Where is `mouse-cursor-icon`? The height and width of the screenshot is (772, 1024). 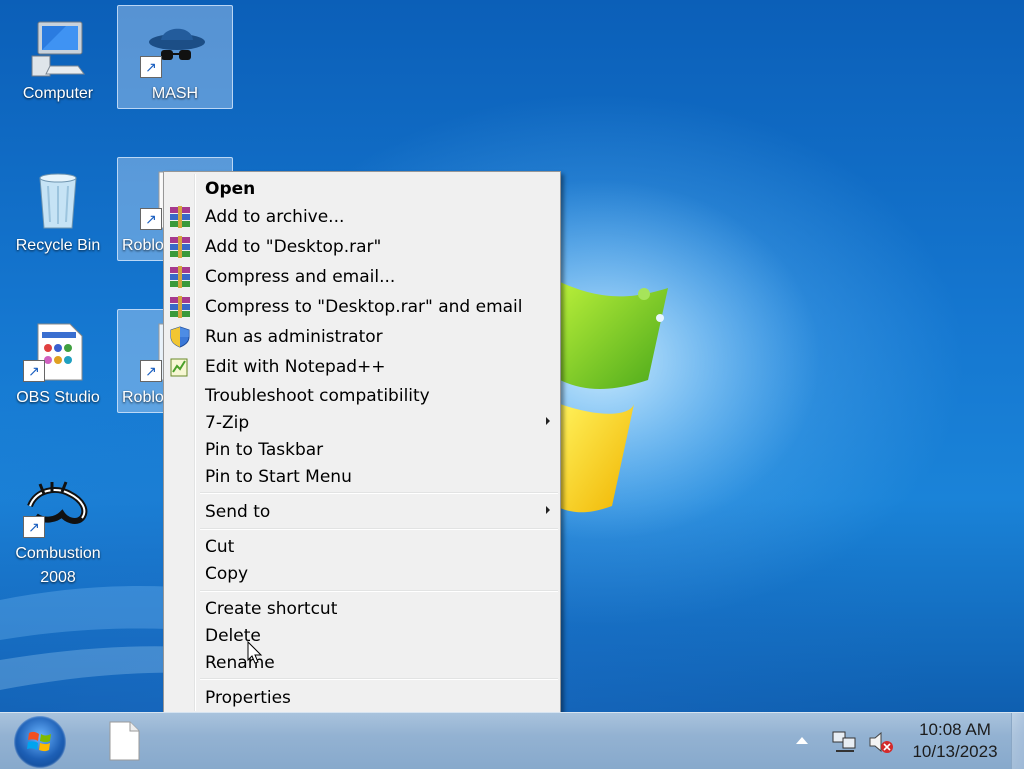 mouse-cursor-icon is located at coordinates (255, 652).